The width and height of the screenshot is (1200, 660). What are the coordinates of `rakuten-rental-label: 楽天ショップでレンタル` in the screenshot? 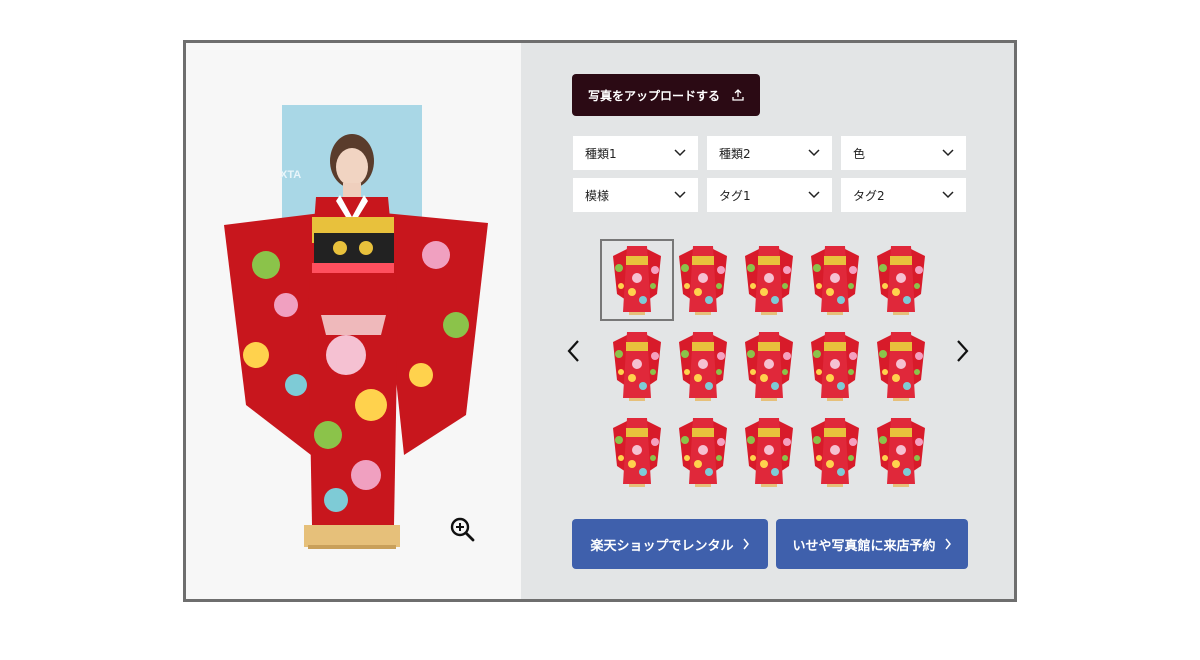 It's located at (662, 546).